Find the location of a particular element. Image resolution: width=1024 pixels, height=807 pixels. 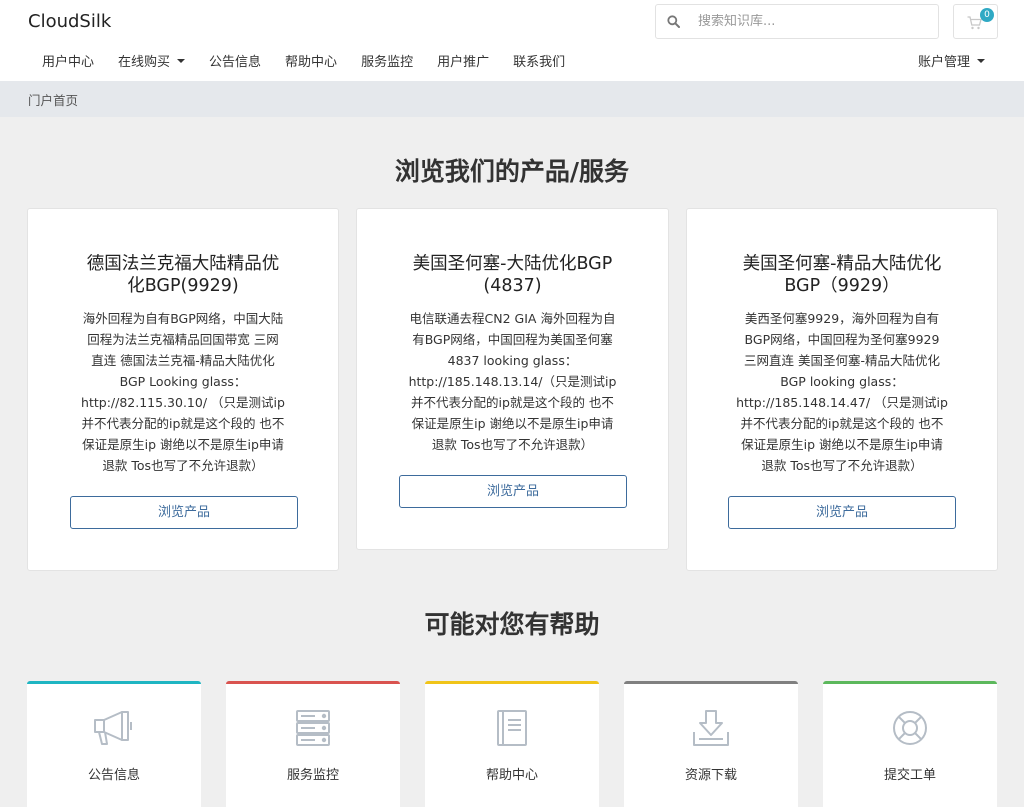

product-title: 德国法兰克福大陆精品优 化BGP(9929) is located at coordinates (183, 275).